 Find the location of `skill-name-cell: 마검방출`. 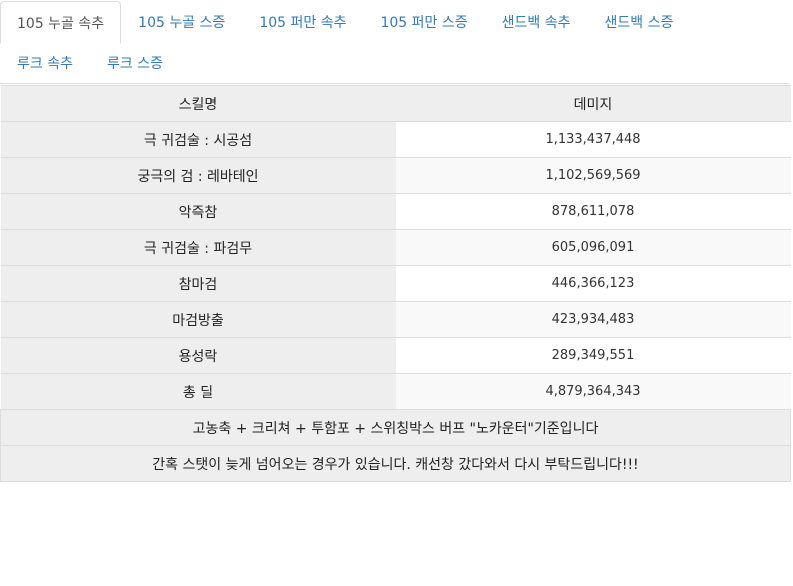

skill-name-cell: 마검방출 is located at coordinates (198, 319).